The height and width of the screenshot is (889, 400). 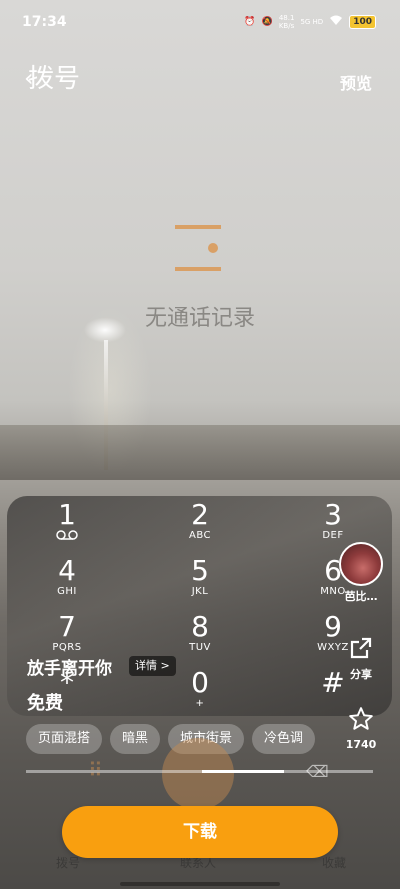 What do you see at coordinates (361, 674) in the screenshot?
I see `share-label: 分享` at bounding box center [361, 674].